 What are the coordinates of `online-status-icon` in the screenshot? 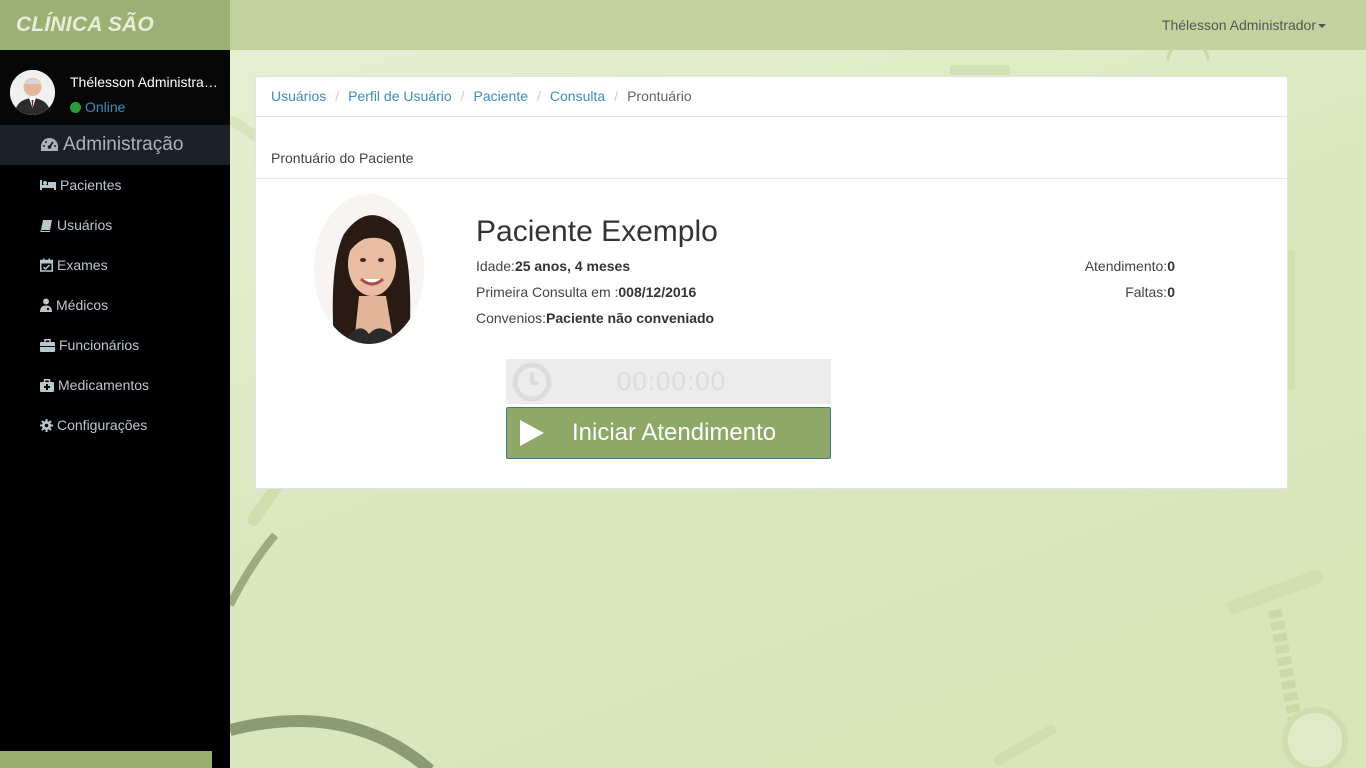 It's located at (75, 107).